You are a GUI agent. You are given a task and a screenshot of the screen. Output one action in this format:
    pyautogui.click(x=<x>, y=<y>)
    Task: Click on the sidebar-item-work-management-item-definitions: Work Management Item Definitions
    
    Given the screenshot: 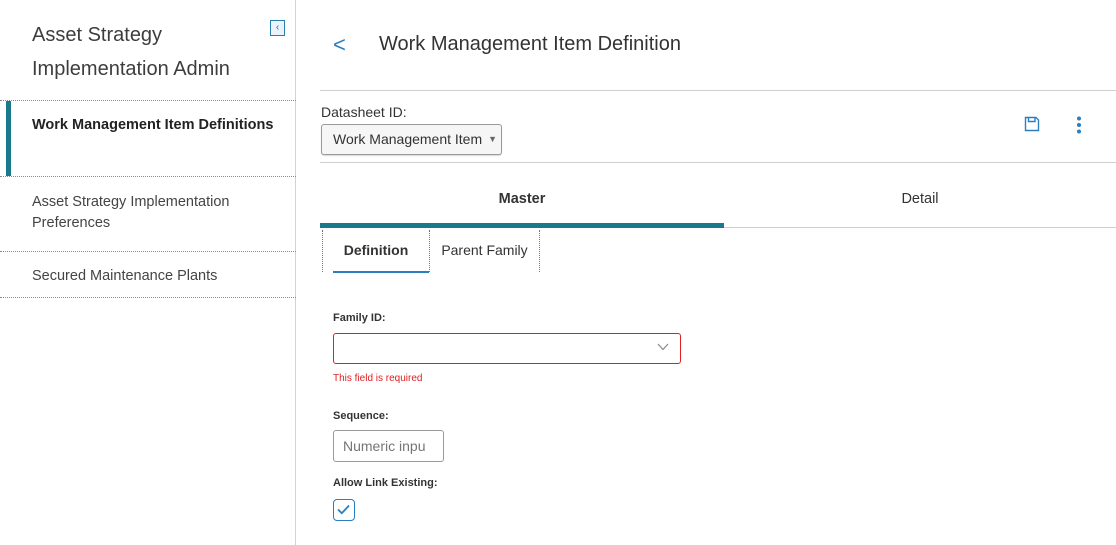 What is the action you would take?
    pyautogui.click(x=148, y=138)
    